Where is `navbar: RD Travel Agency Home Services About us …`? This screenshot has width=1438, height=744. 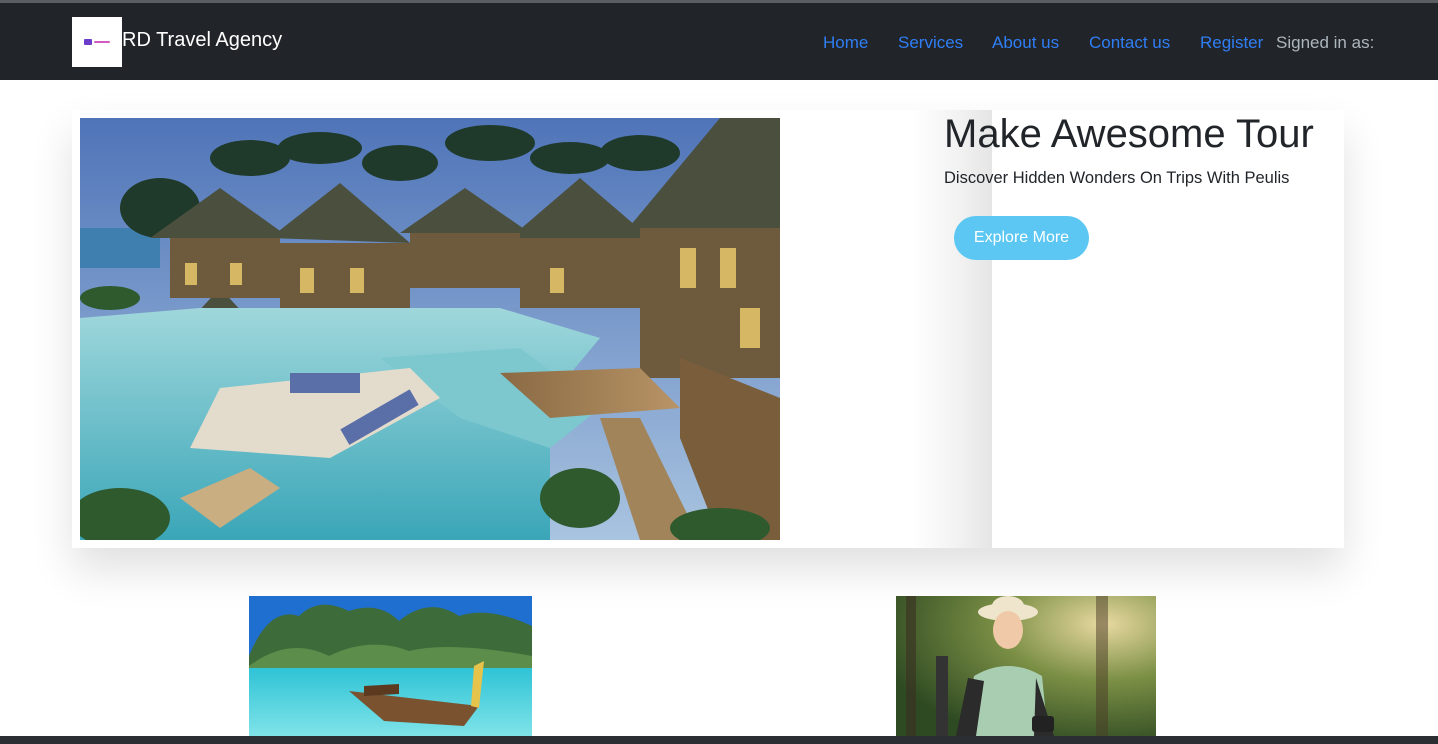
navbar: RD Travel Agency Home Services About us … is located at coordinates (719, 41).